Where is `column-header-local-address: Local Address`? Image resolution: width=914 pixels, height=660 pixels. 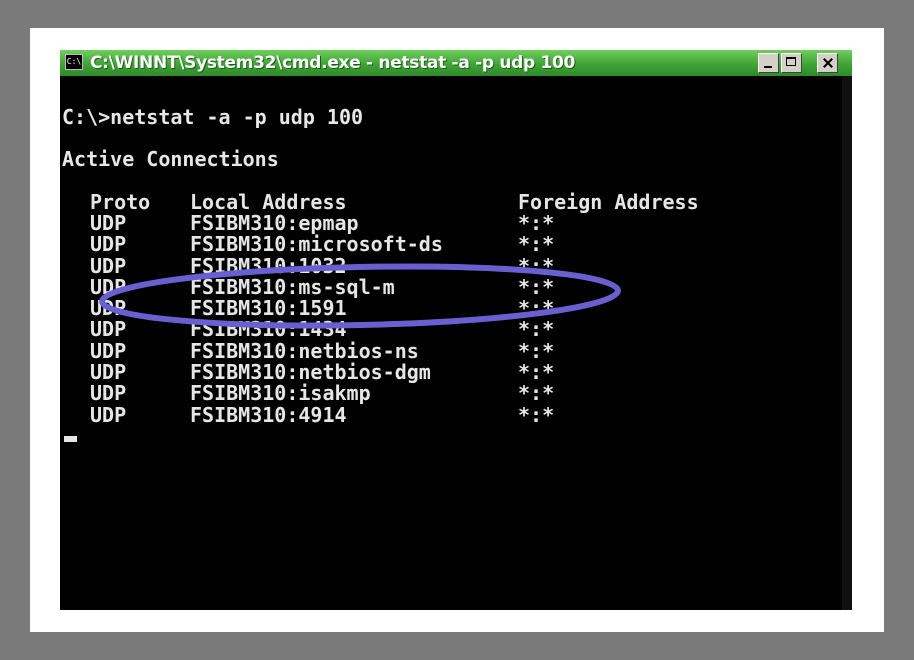
column-header-local-address: Local Address is located at coordinates (268, 202).